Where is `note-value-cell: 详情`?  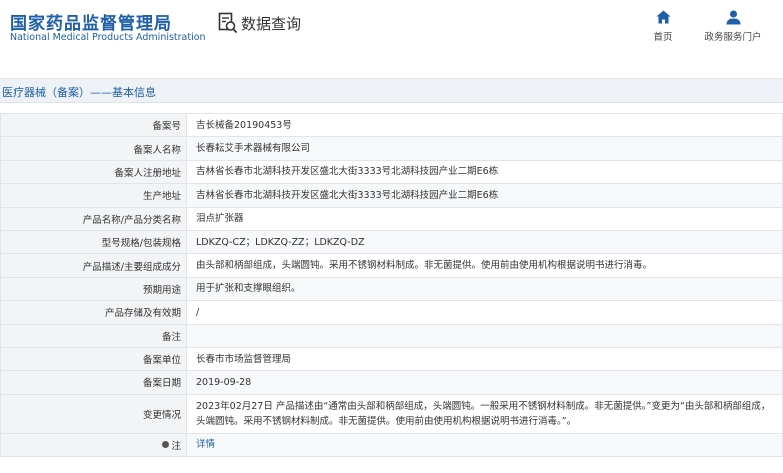
note-value-cell: 详情 is located at coordinates (484, 445).